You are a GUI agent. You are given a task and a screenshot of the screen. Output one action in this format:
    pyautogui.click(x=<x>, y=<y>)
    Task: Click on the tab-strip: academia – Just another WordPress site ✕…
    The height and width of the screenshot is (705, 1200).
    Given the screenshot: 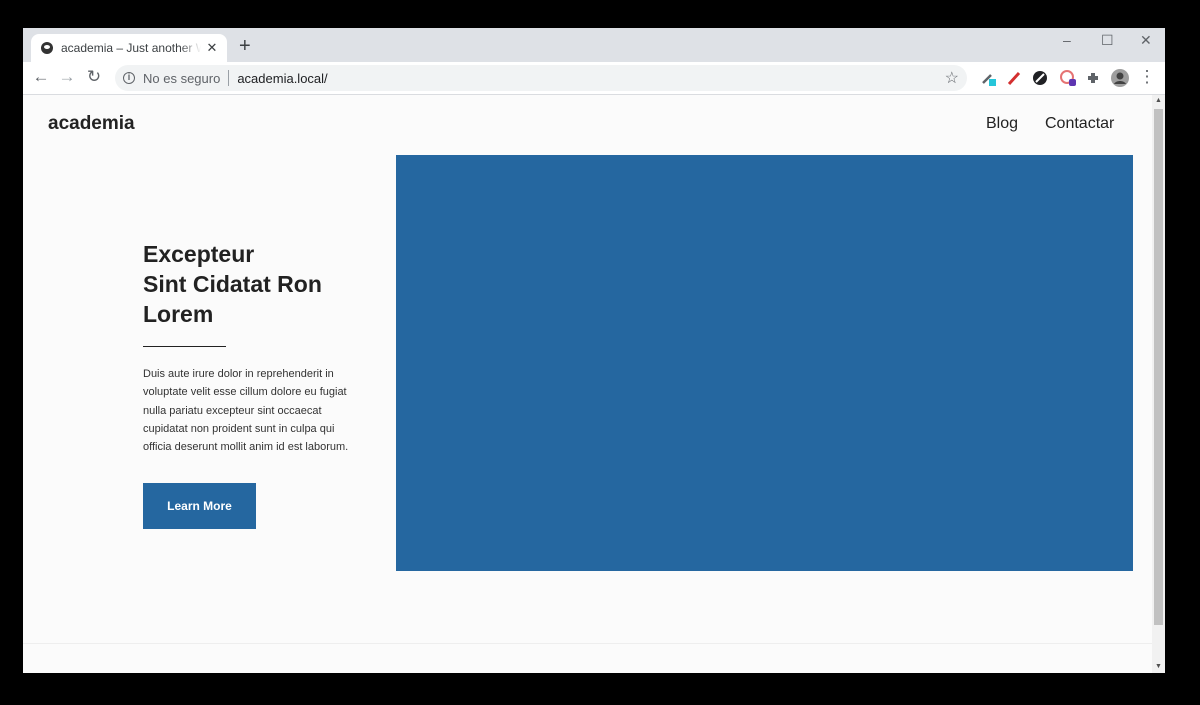 What is the action you would take?
    pyautogui.click(x=594, y=45)
    